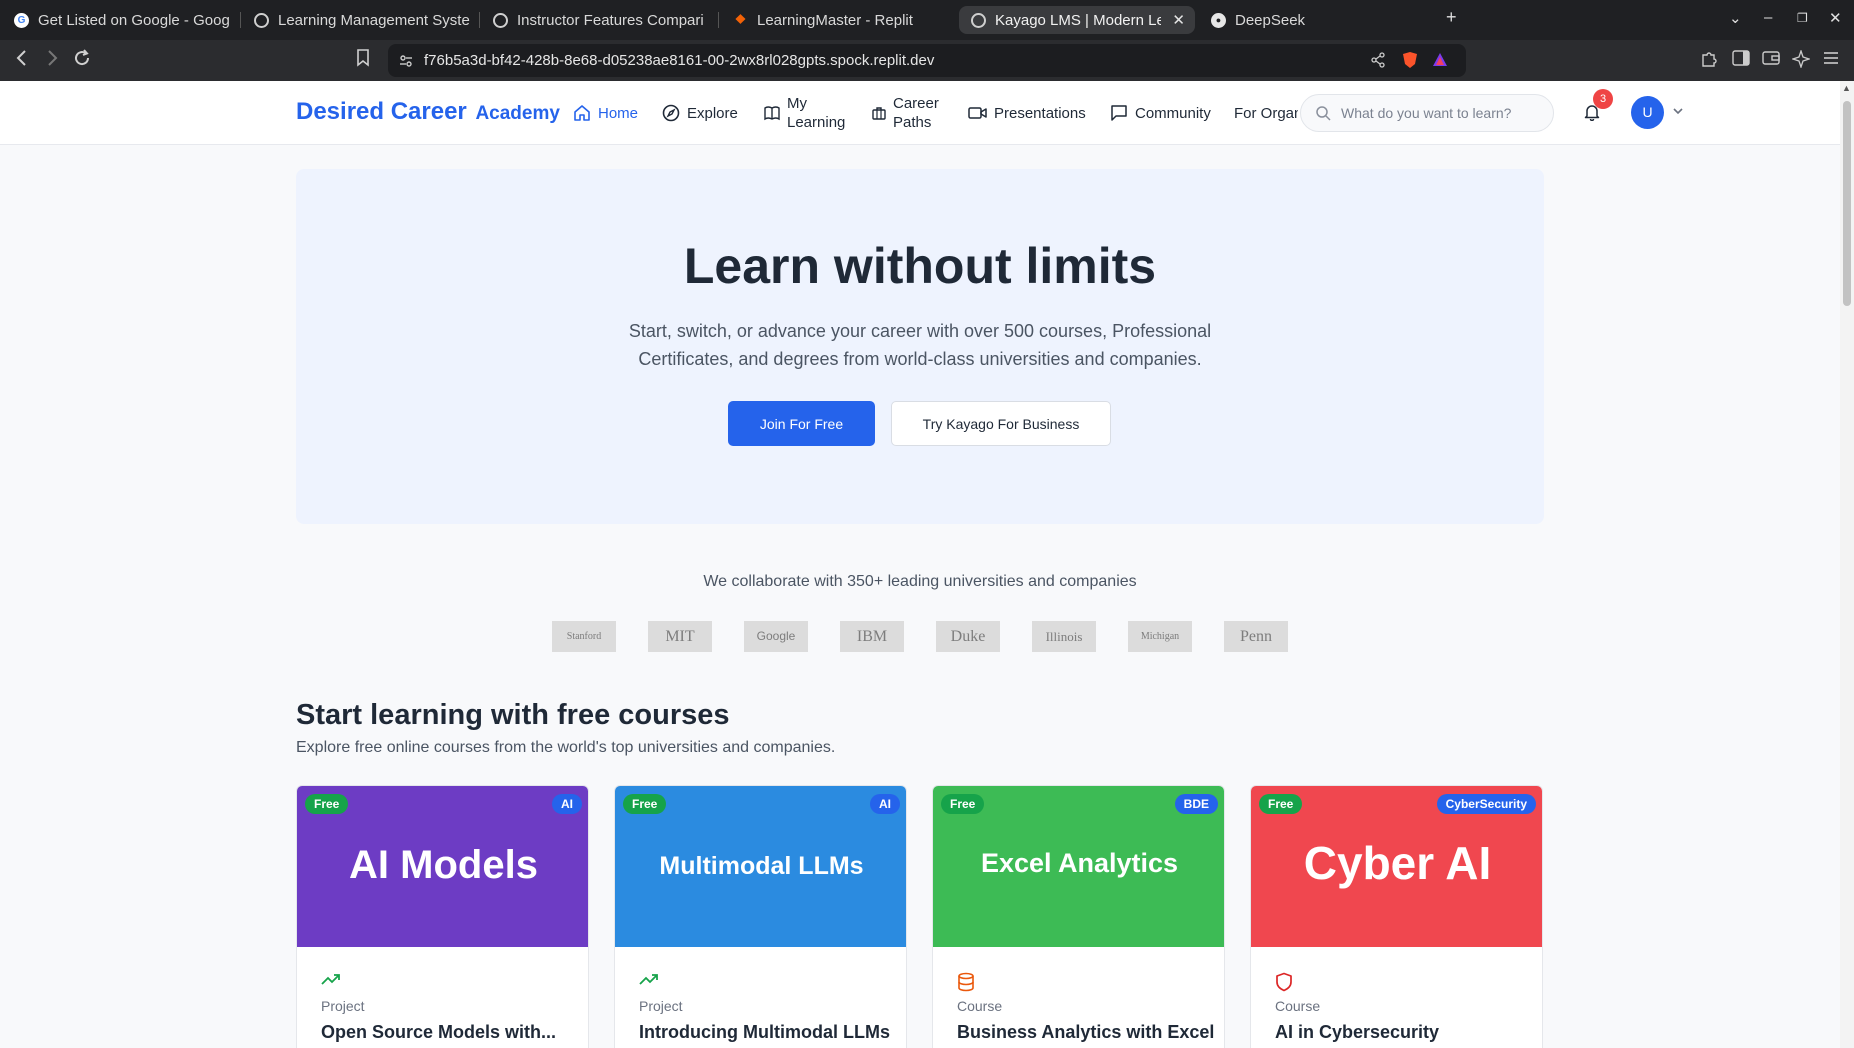 This screenshot has height=1048, width=1854. What do you see at coordinates (1835, 18) in the screenshot?
I see `close-window-icon: ✕` at bounding box center [1835, 18].